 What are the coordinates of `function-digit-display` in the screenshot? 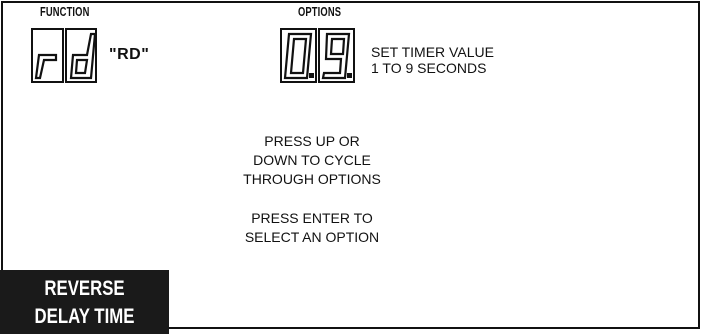 It's located at (64, 55).